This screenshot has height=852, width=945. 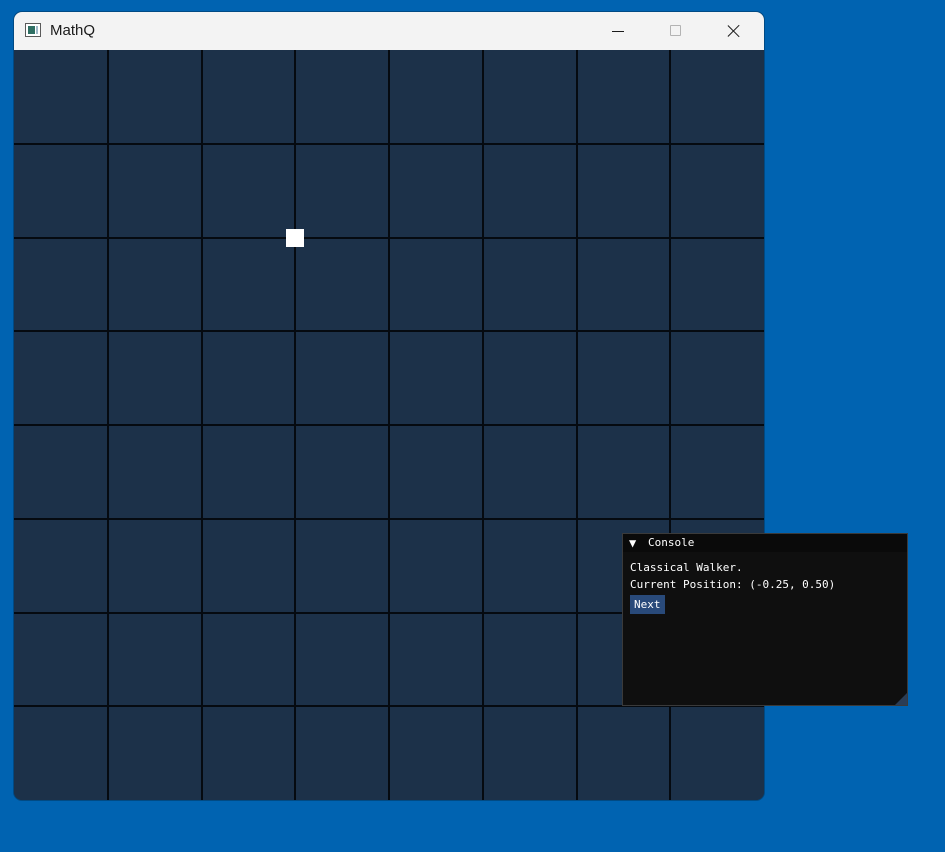 I want to click on maximize-icon, so click(x=675, y=30).